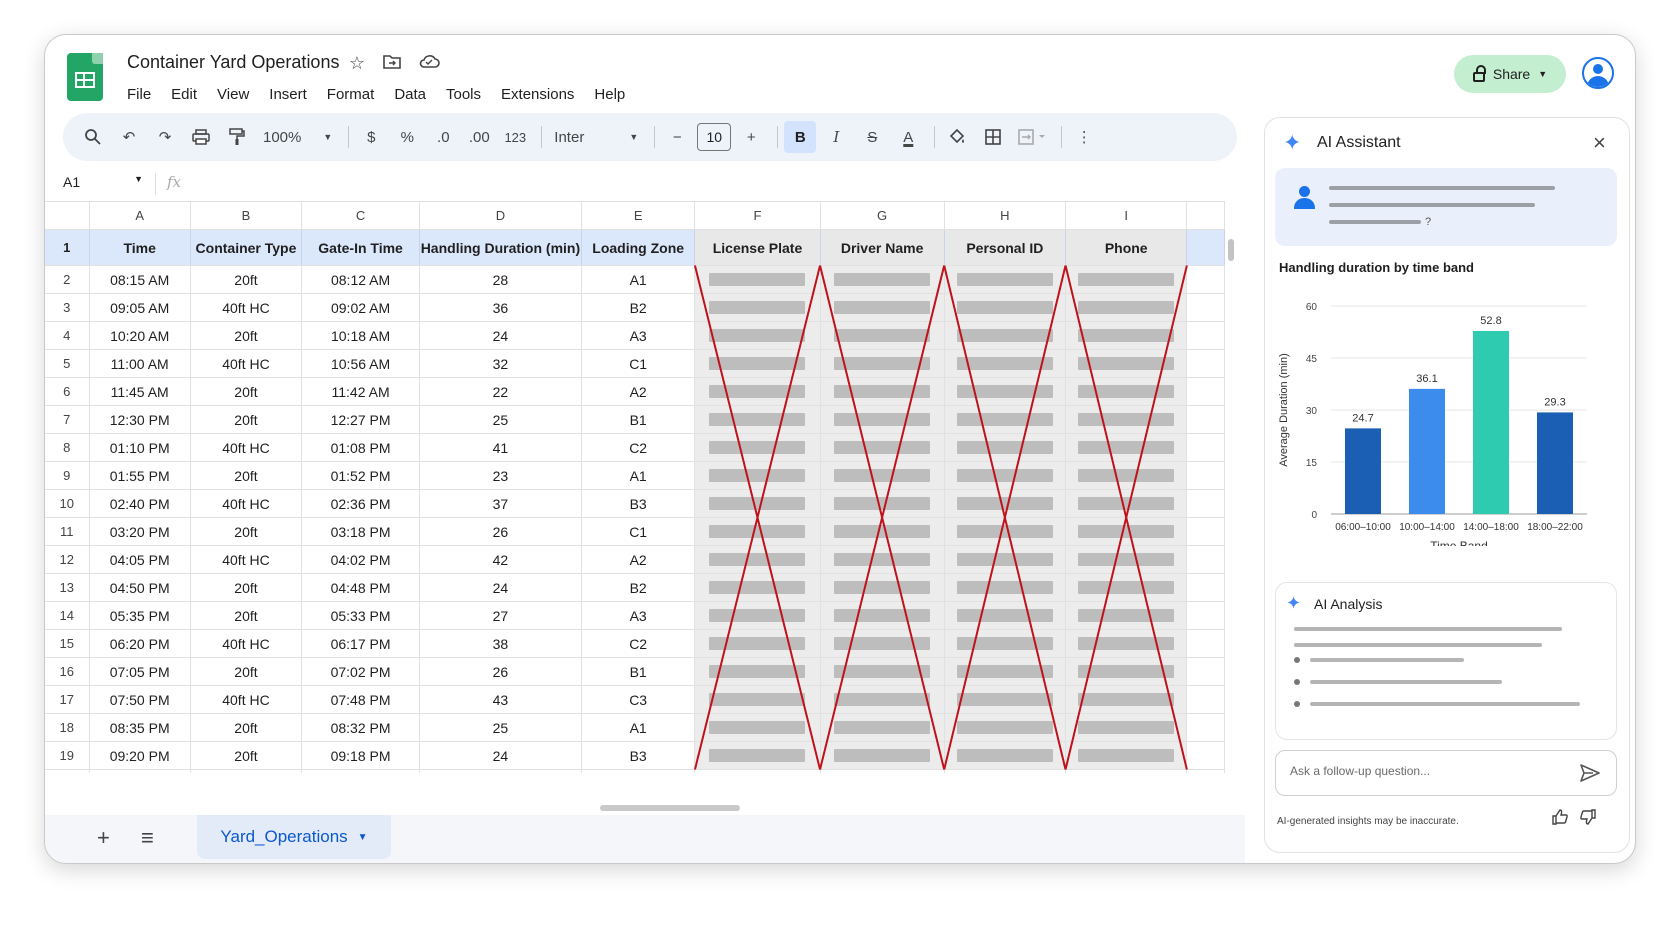 The image size is (1672, 941). What do you see at coordinates (140, 307) in the screenshot?
I see `table-cell: 09:05 AM` at bounding box center [140, 307].